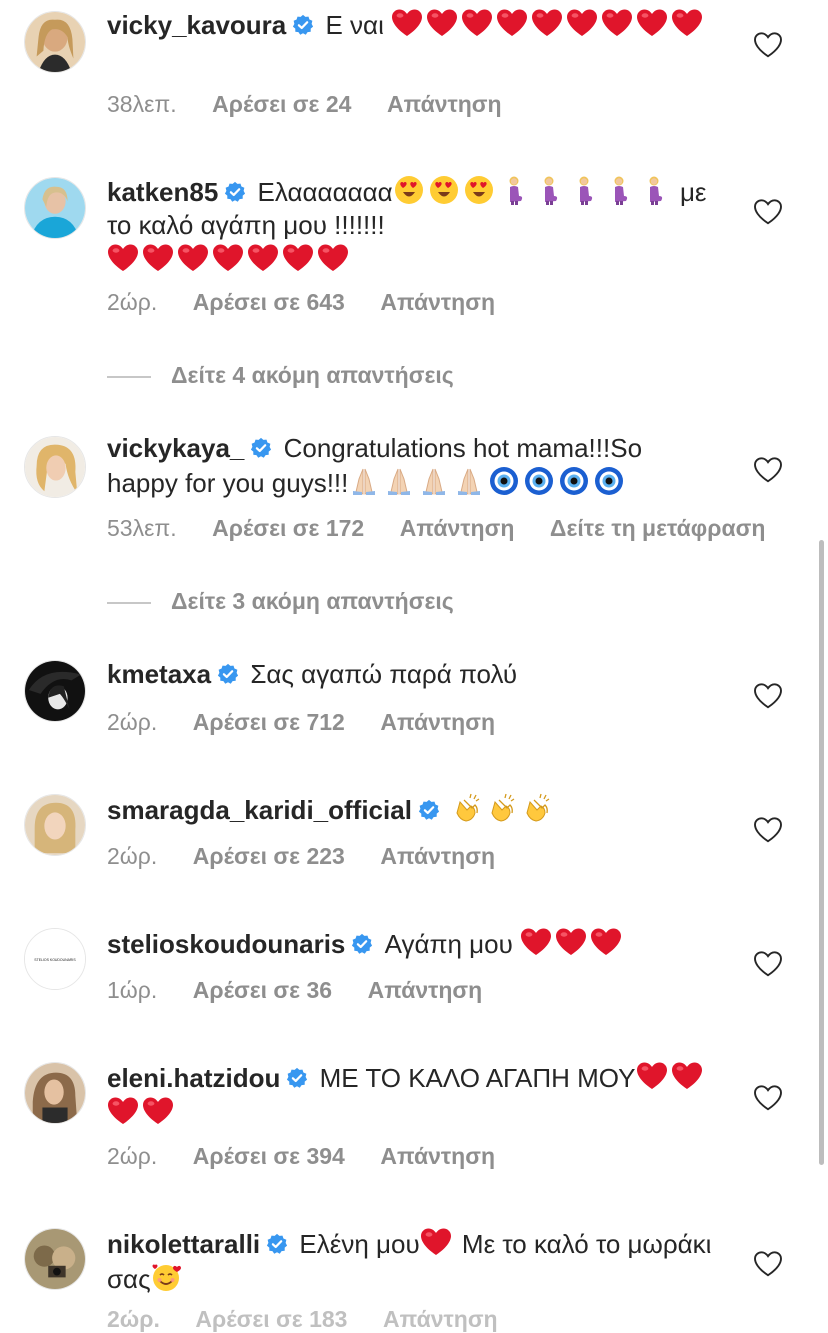  What do you see at coordinates (262, 990) in the screenshot?
I see `comment-likes: Αρέσει σε 36` at bounding box center [262, 990].